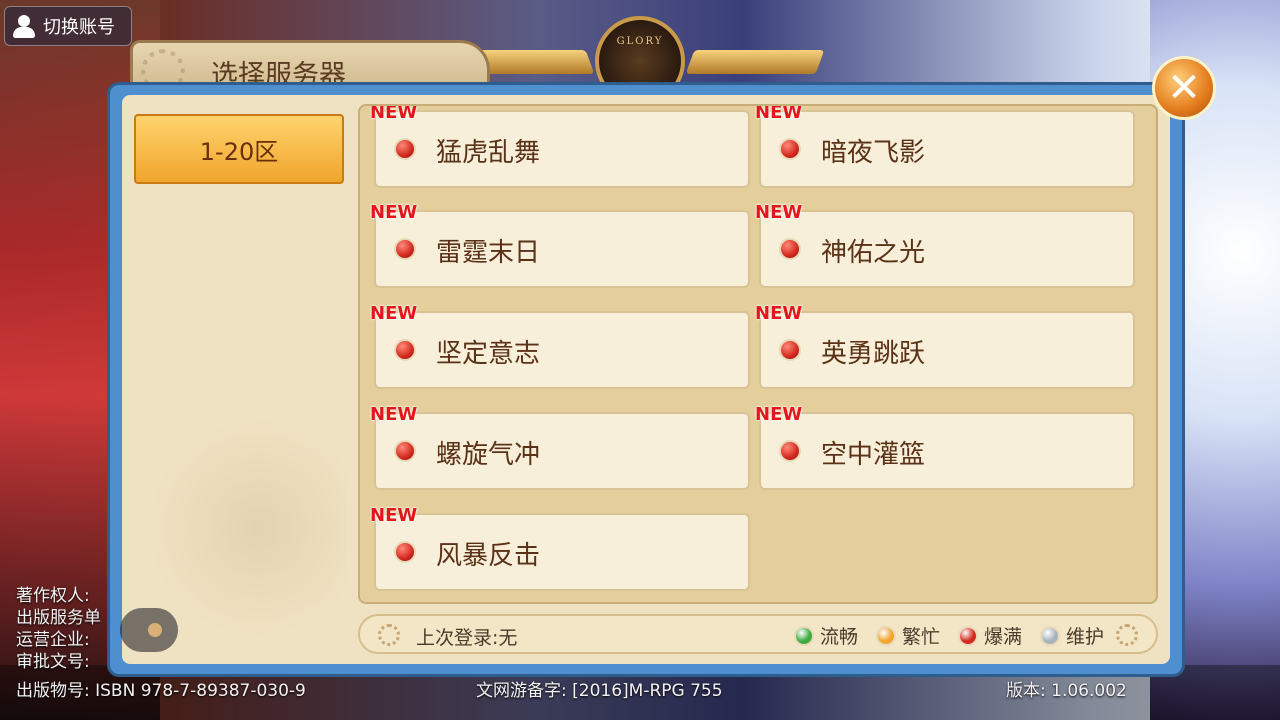 The width and height of the screenshot is (1280, 720). Describe the element at coordinates (58, 629) in the screenshot. I see `copyright-info: 著作权人: 出版服务单 运营企业: 审批文号:` at that location.